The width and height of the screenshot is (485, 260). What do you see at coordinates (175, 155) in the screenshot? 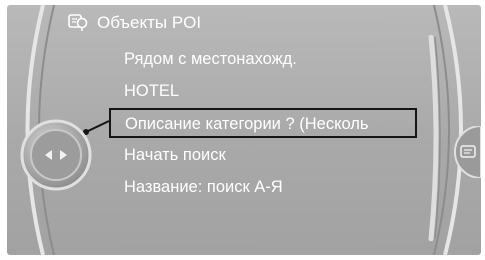
I see `menu-item-start-search: Начать поиск` at bounding box center [175, 155].